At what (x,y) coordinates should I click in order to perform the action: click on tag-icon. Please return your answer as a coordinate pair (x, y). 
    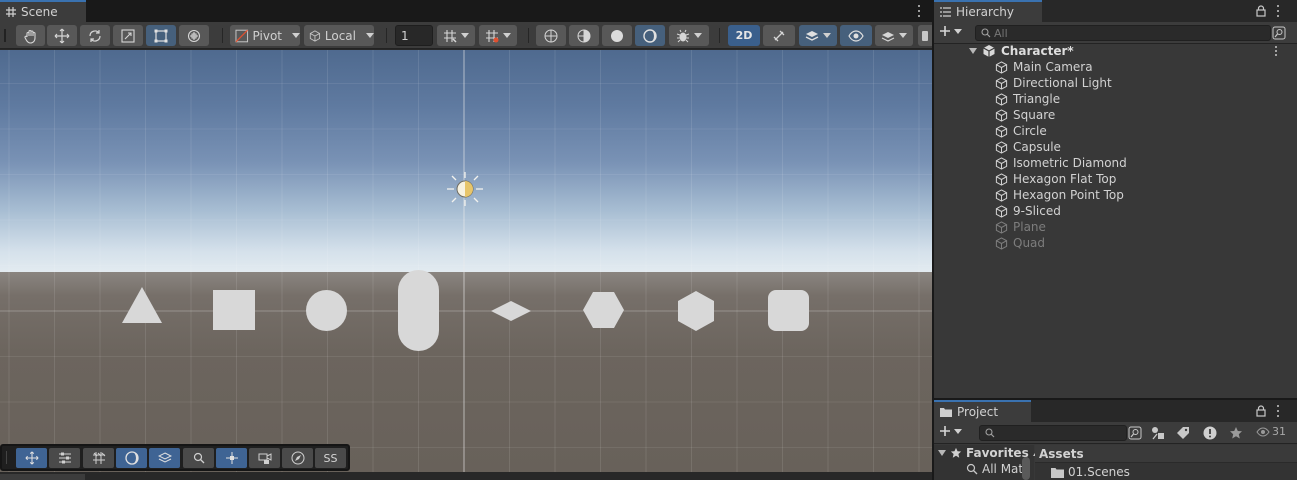
    Looking at the image, I should click on (1183, 433).